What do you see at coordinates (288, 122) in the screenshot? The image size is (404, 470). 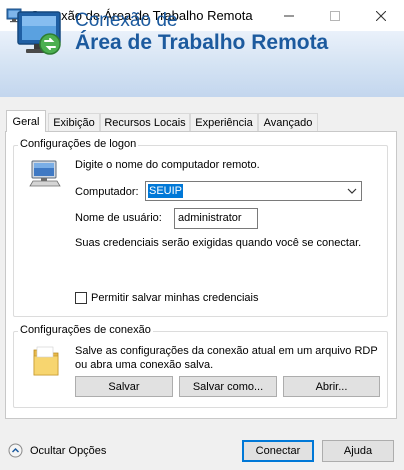 I see `tab-avancado: Avançado` at bounding box center [288, 122].